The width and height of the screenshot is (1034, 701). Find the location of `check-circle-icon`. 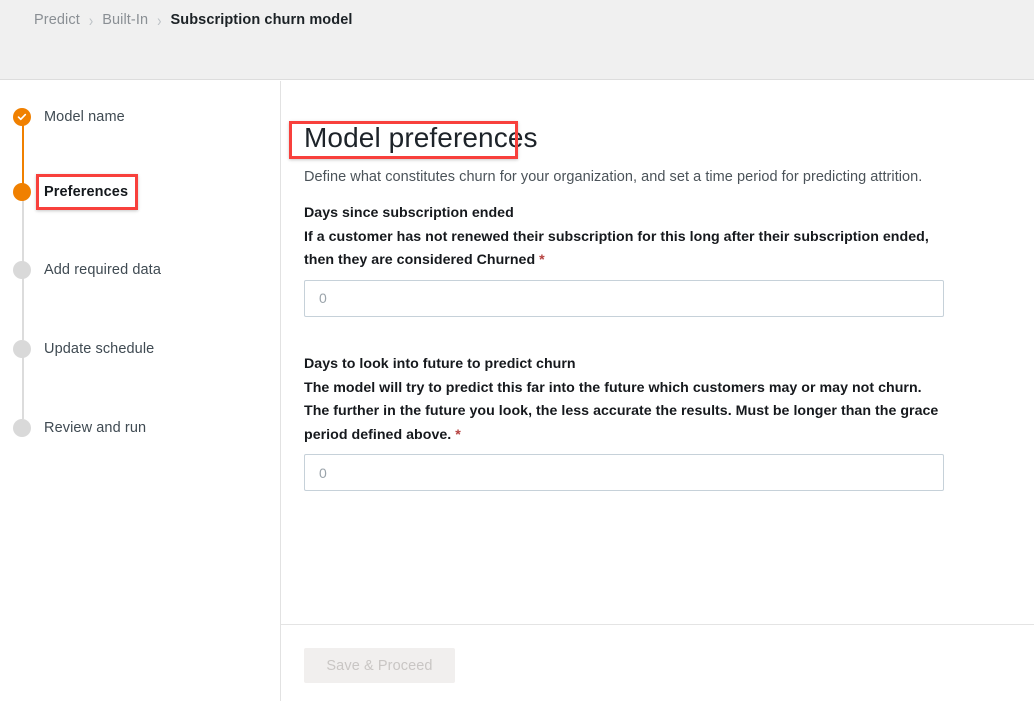

check-circle-icon is located at coordinates (22, 117).